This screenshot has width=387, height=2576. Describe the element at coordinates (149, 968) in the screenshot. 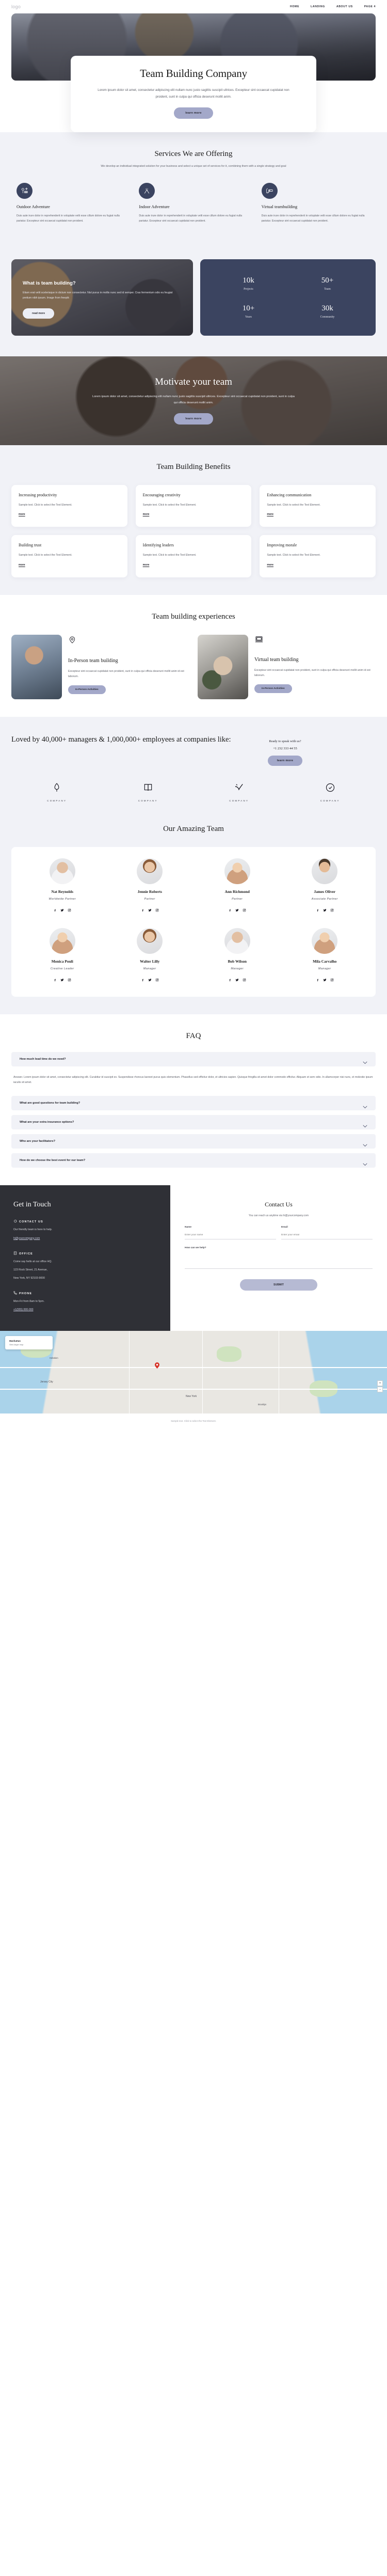

I see `member-role: Manager` at that location.